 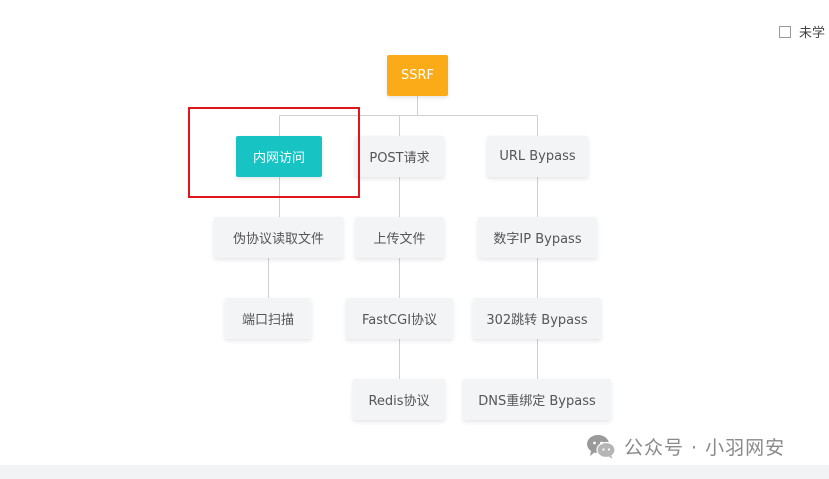 What do you see at coordinates (417, 75) in the screenshot?
I see `node-ssrf: SSRF` at bounding box center [417, 75].